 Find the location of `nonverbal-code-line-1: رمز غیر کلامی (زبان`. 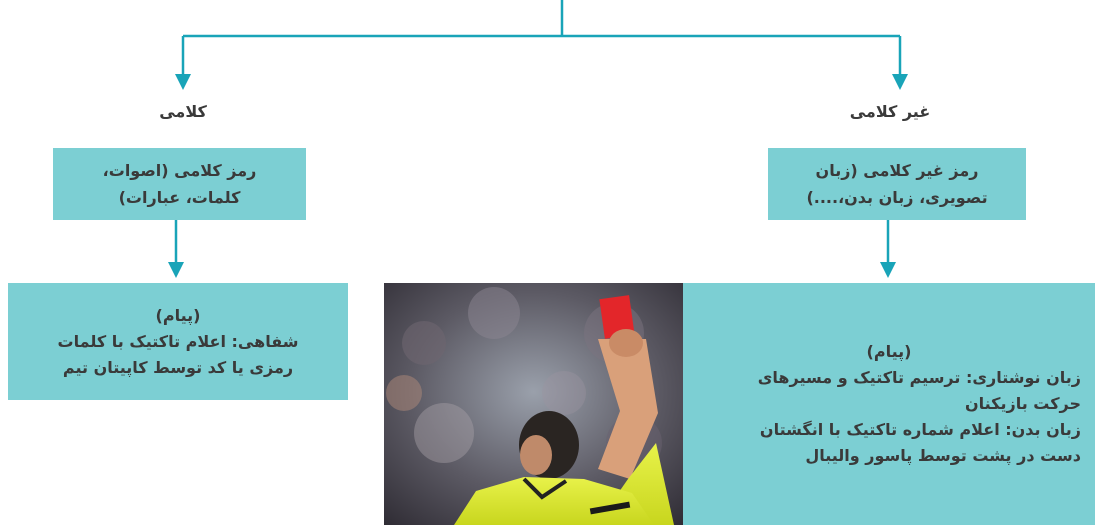

nonverbal-code-line-1: رمز غیر کلامی (زبان is located at coordinates (897, 170).